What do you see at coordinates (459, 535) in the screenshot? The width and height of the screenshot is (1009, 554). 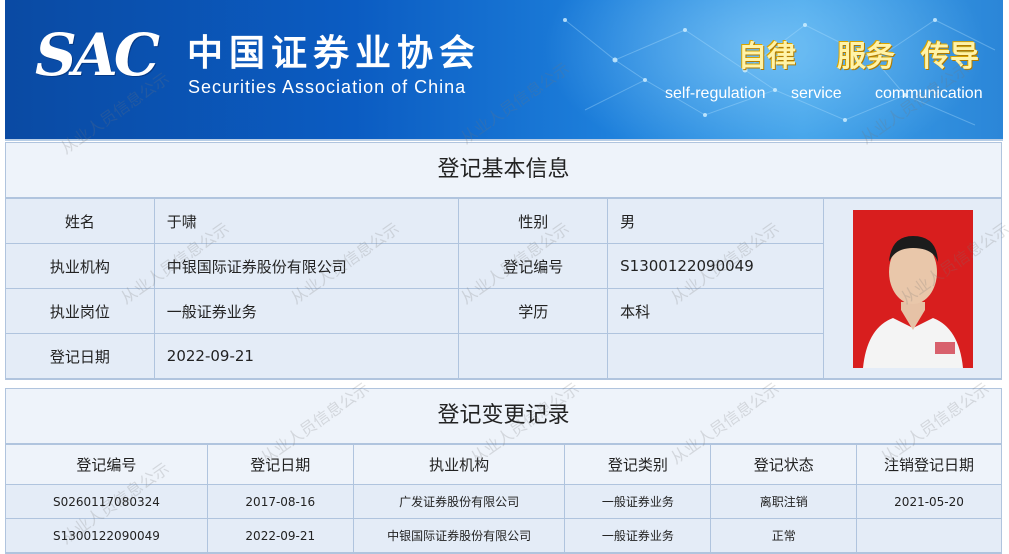 I see `table-cell: 中银国际证券股份有限公司` at bounding box center [459, 535].